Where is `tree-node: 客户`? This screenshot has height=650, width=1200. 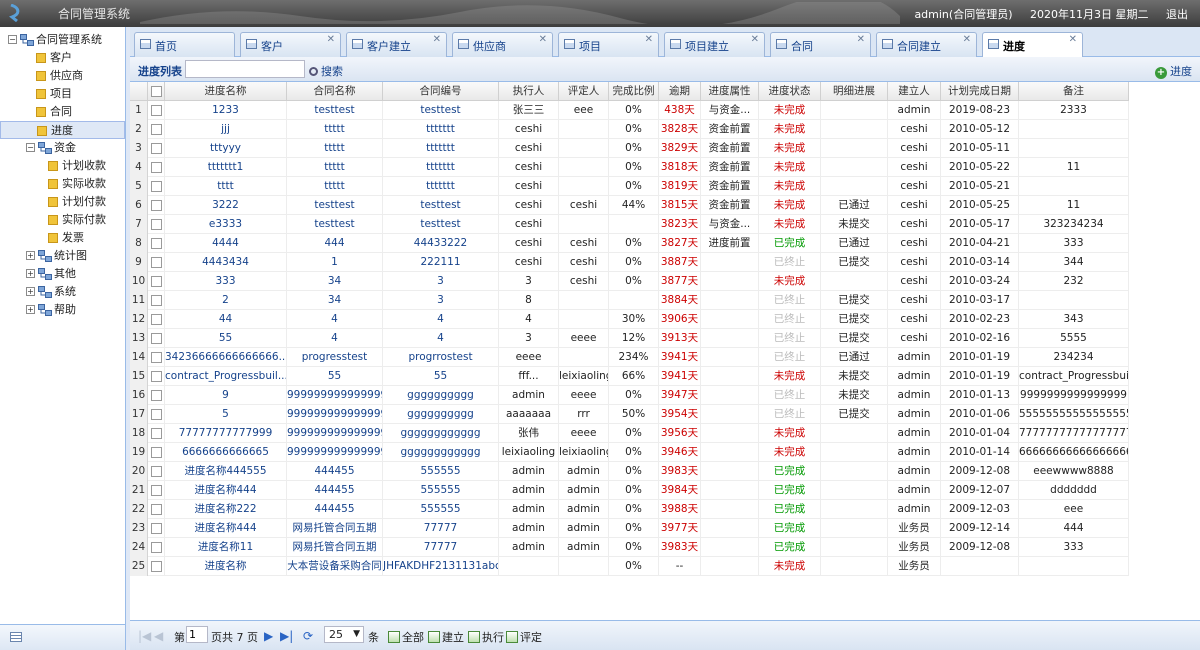 tree-node: 客户 is located at coordinates (62, 58).